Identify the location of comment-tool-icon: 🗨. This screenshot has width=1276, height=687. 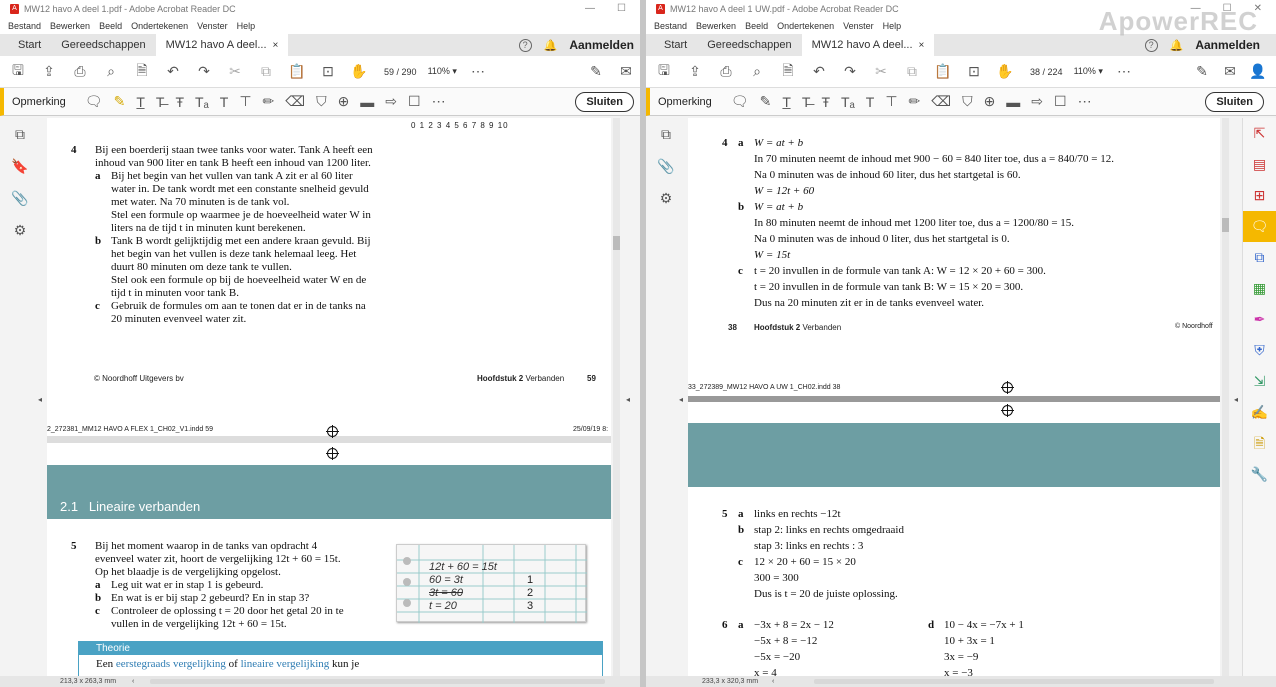
(1259, 226).